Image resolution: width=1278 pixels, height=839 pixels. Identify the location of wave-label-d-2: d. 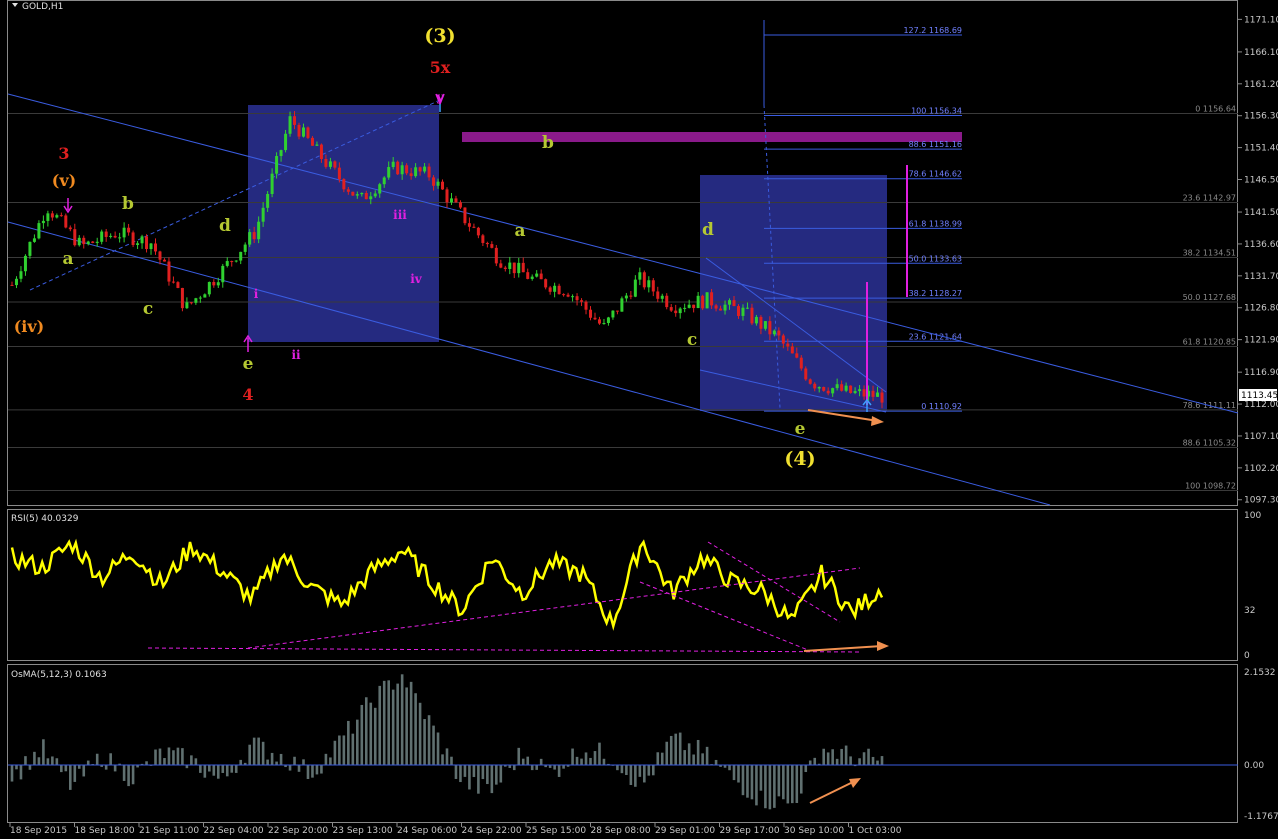
(708, 230).